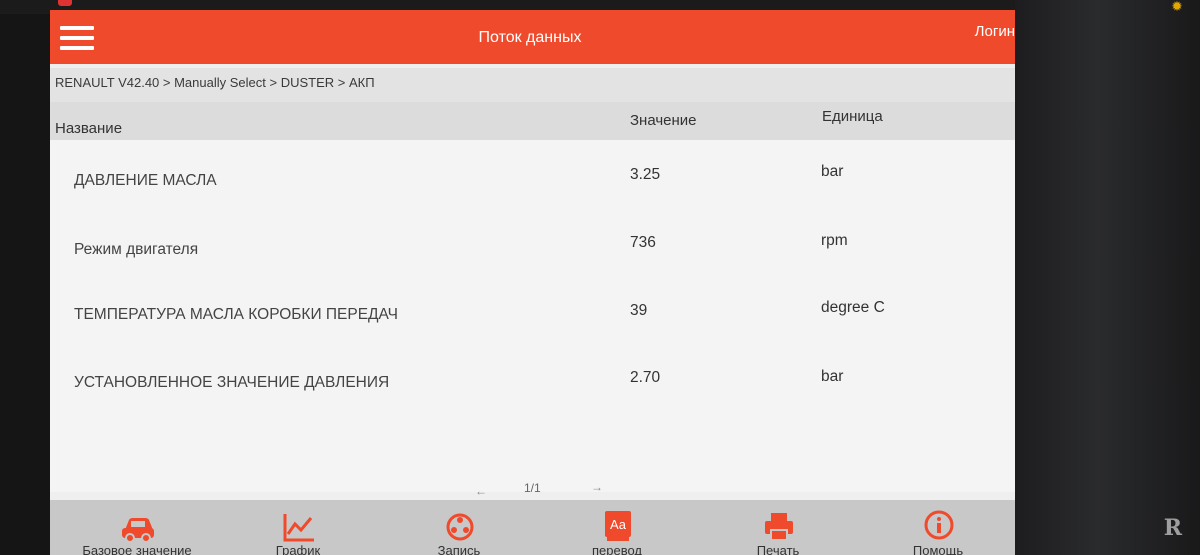 The image size is (1200, 555). I want to click on hamburger-menu-icon, so click(77, 39).